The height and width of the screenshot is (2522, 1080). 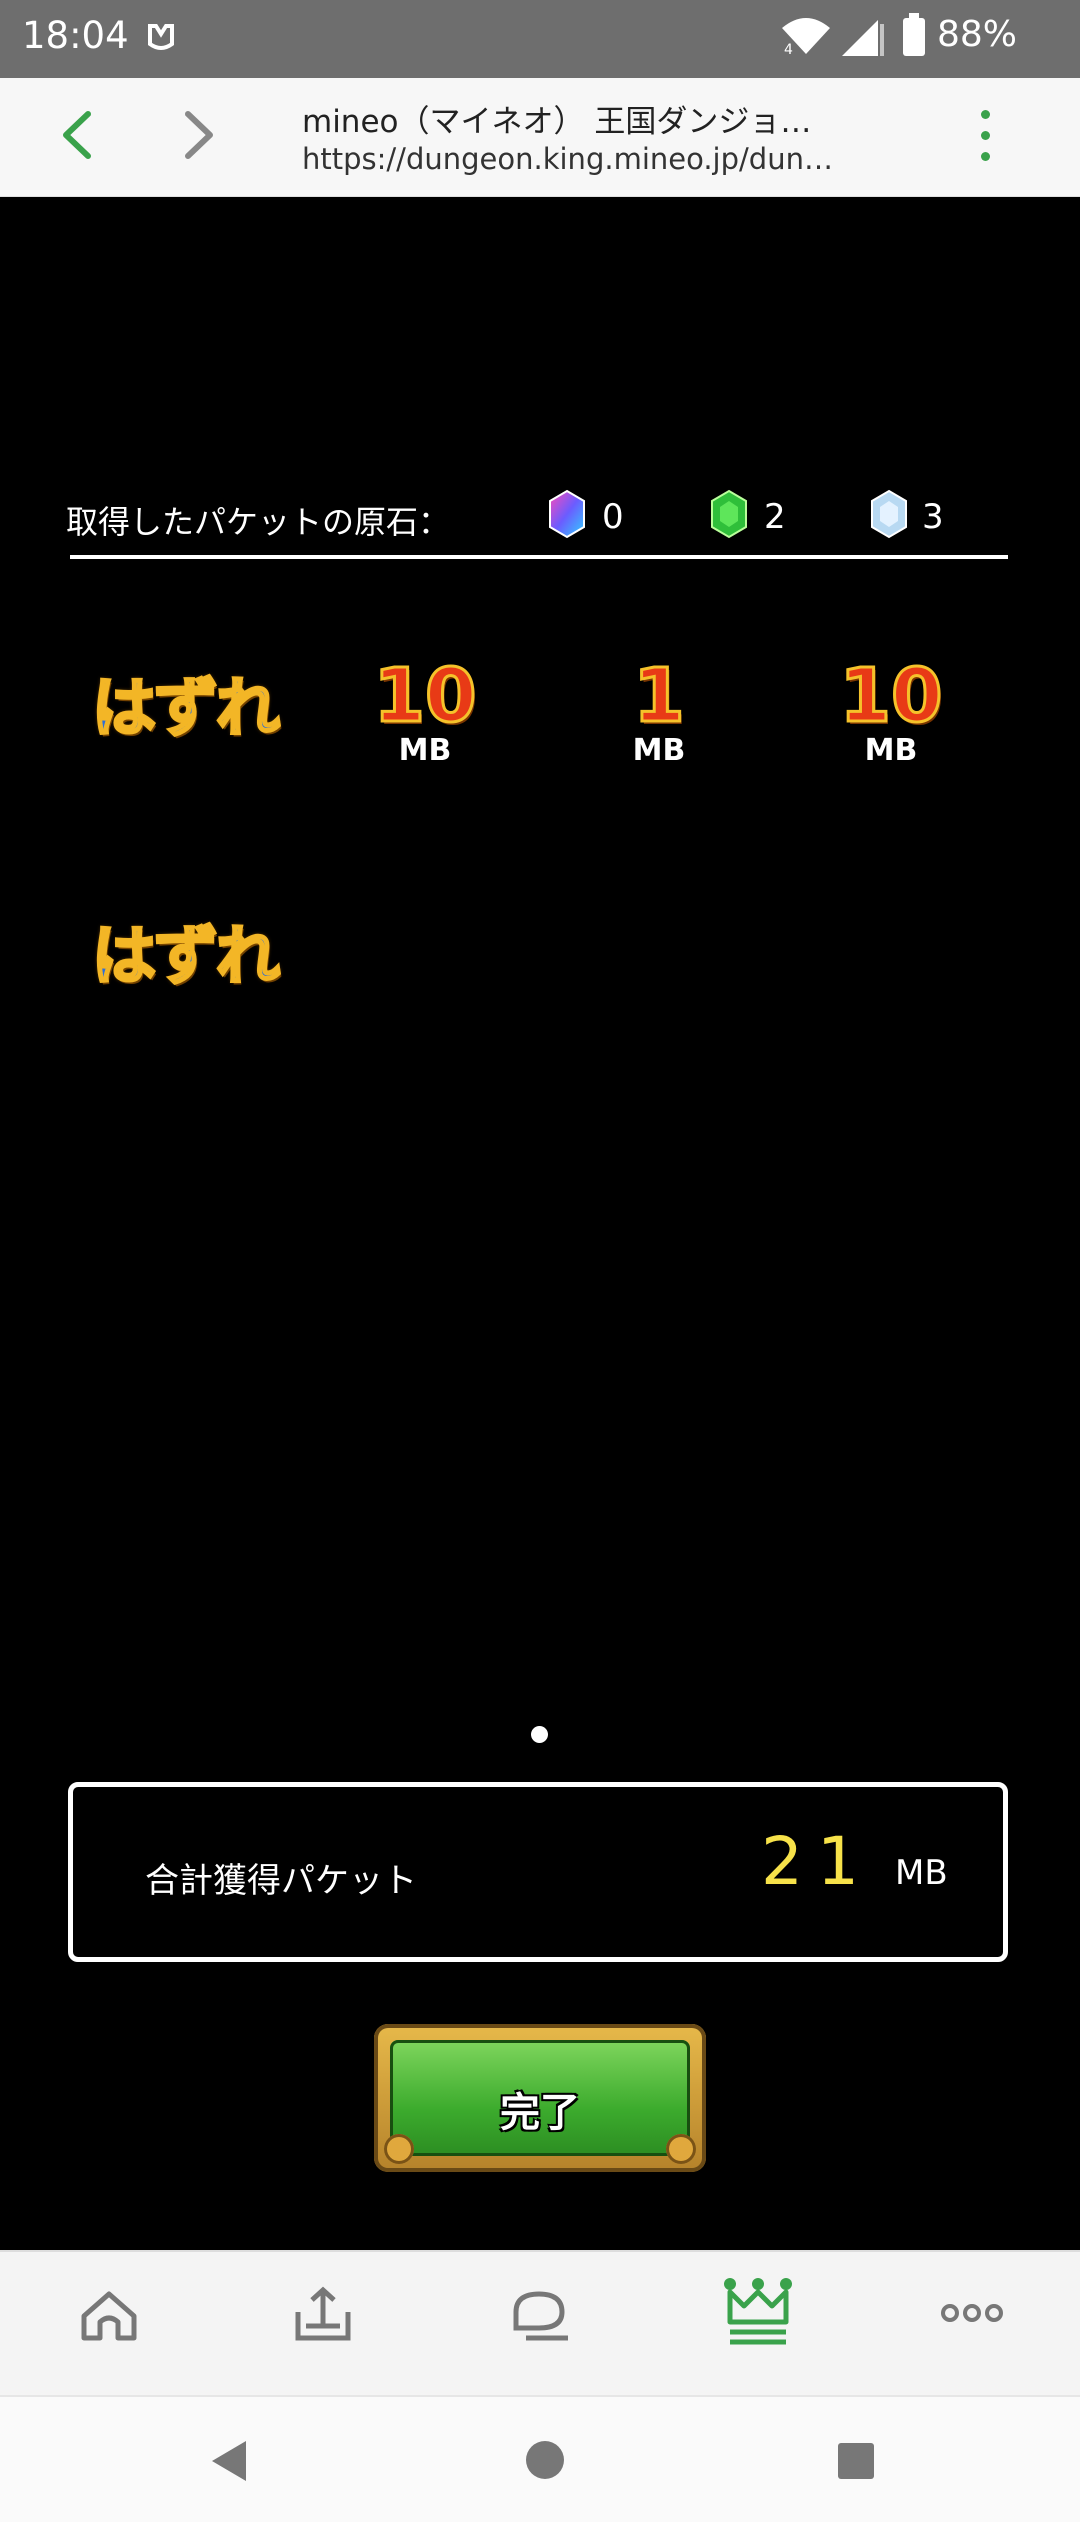 What do you see at coordinates (540, 39) in the screenshot?
I see `status-bar: 18:04 4 88%` at bounding box center [540, 39].